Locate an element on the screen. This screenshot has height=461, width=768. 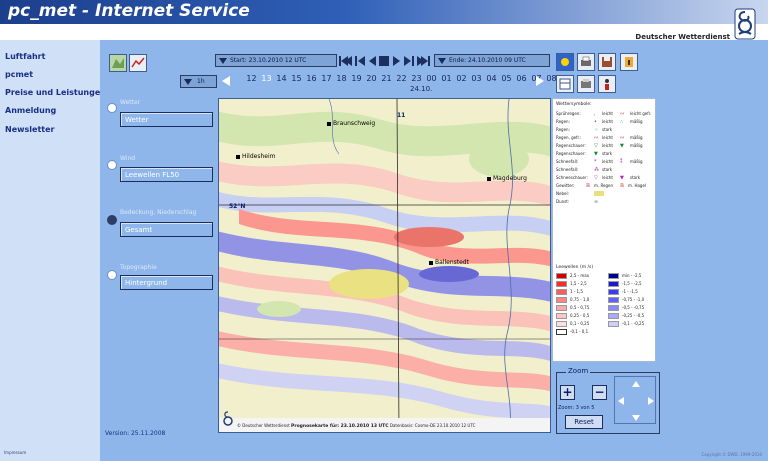
table-button is located at coordinates (565, 84).